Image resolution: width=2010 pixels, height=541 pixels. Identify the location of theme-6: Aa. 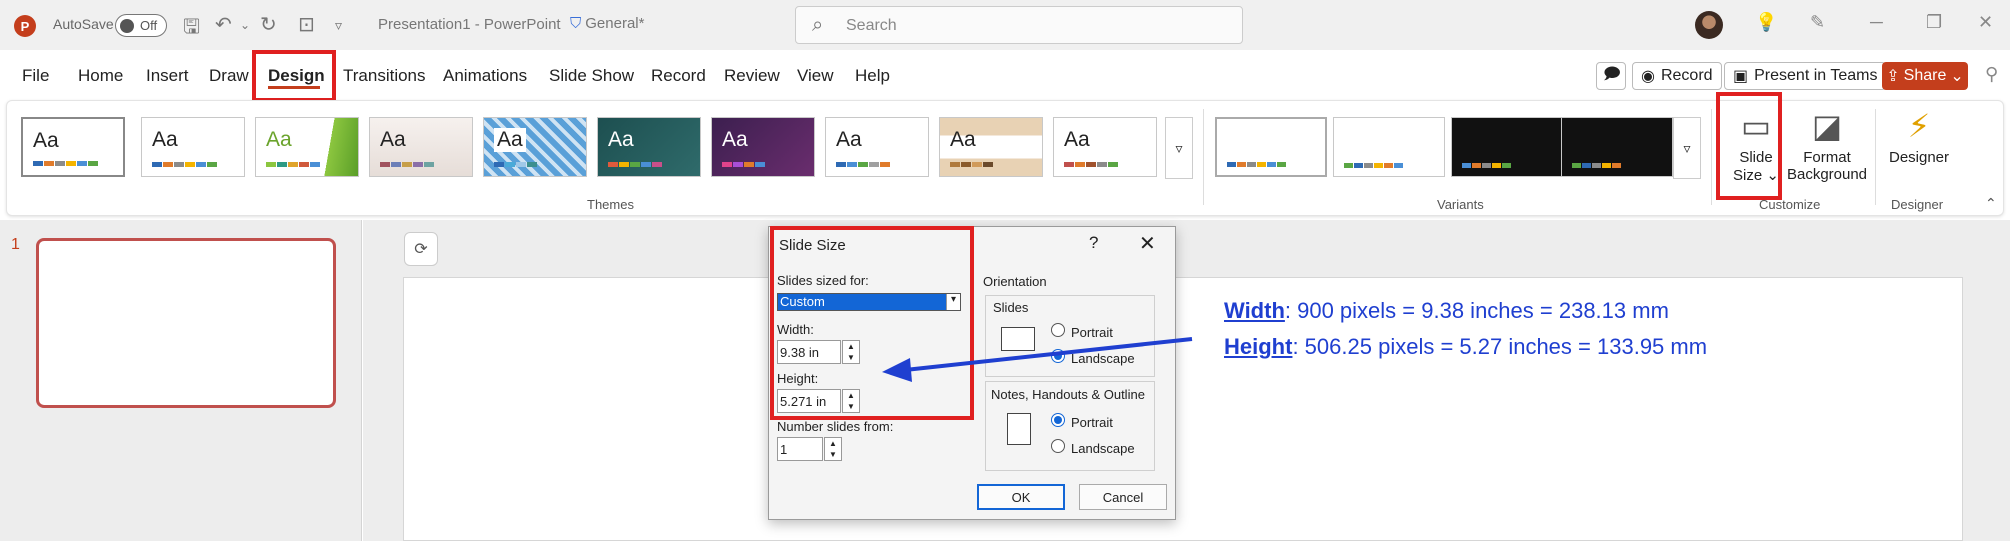
(649, 147).